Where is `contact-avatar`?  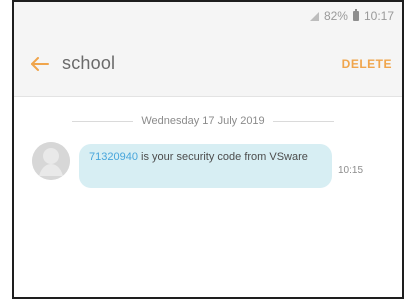 contact-avatar is located at coordinates (51, 161).